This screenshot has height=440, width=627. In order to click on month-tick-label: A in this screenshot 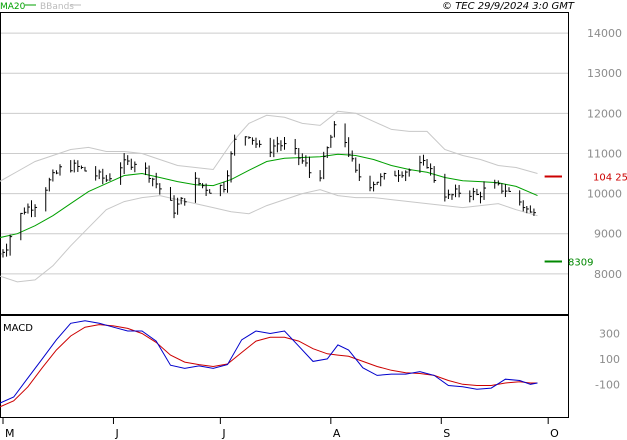, I will do `click(337, 433)`.